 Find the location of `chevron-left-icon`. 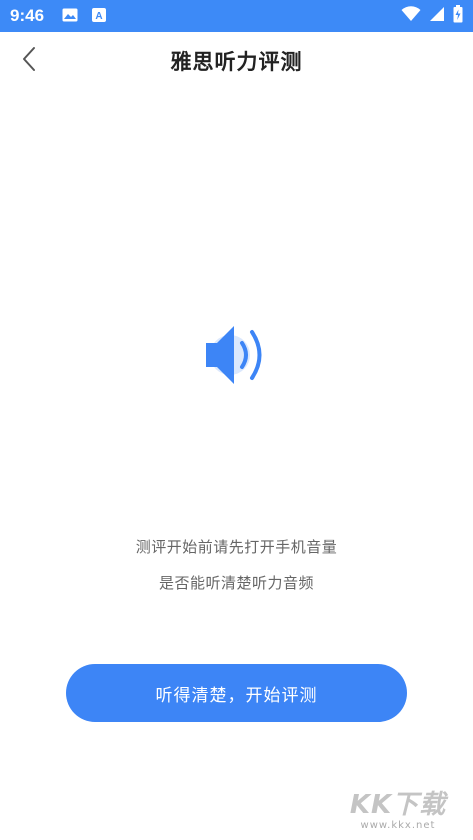

chevron-left-icon is located at coordinates (29, 61).